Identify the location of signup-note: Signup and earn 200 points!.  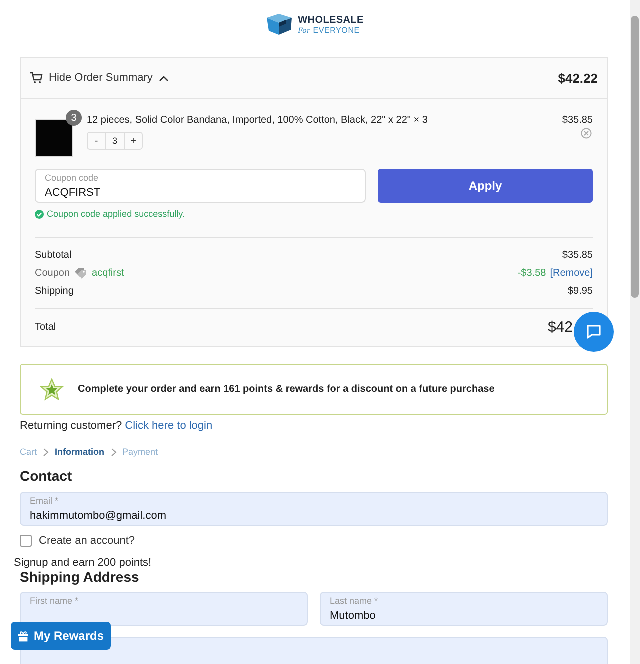
(83, 563).